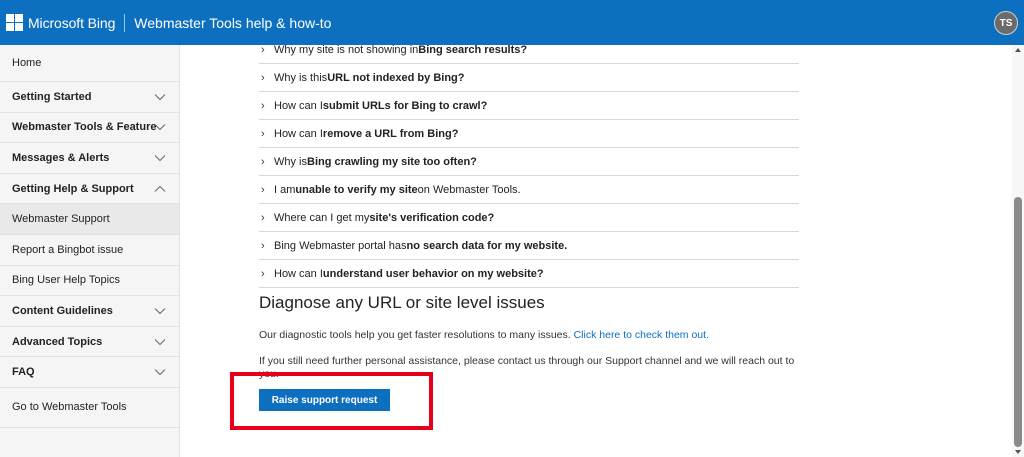 The image size is (1024, 457). What do you see at coordinates (68, 249) in the screenshot?
I see `sidebar-item-label: Report a Bingbot issue` at bounding box center [68, 249].